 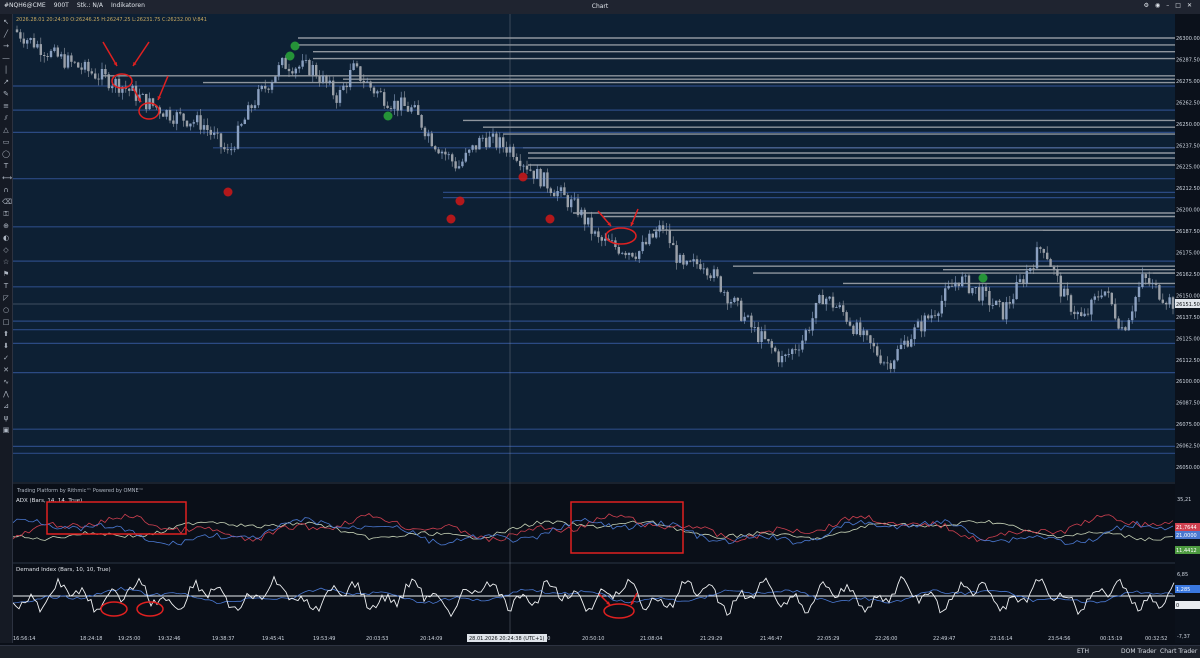 What do you see at coordinates (1178, 651) in the screenshot?
I see `chart-trader-button: Chart Trader` at bounding box center [1178, 651].